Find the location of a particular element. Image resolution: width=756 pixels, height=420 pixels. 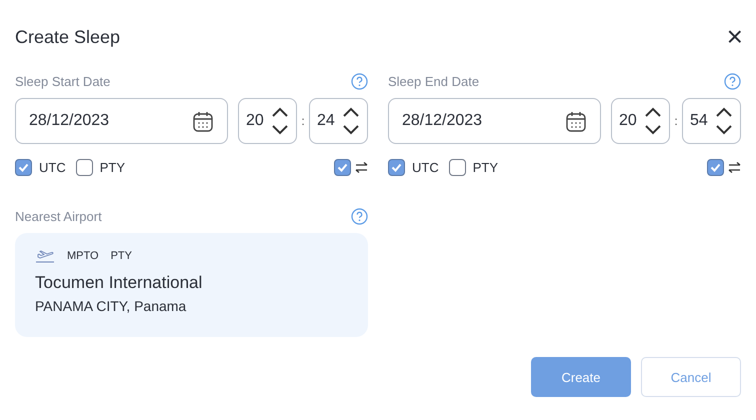

plane-icon is located at coordinates (45, 256).